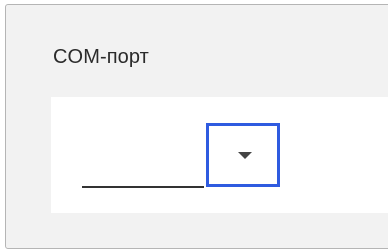  I want to click on dropdown-button, so click(243, 155).